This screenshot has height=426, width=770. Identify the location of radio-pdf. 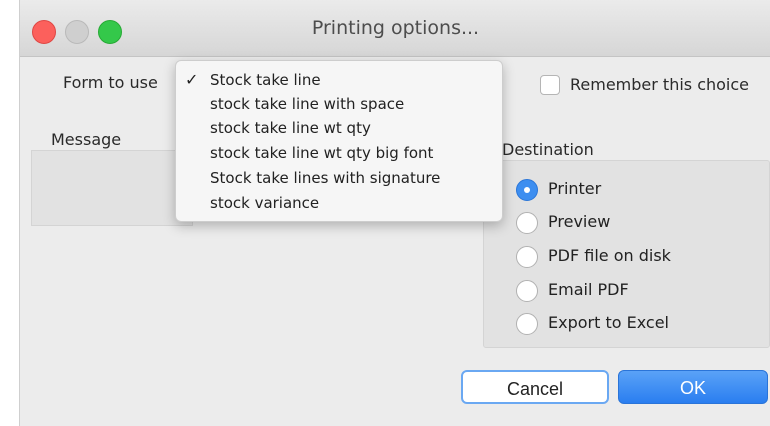
(527, 257).